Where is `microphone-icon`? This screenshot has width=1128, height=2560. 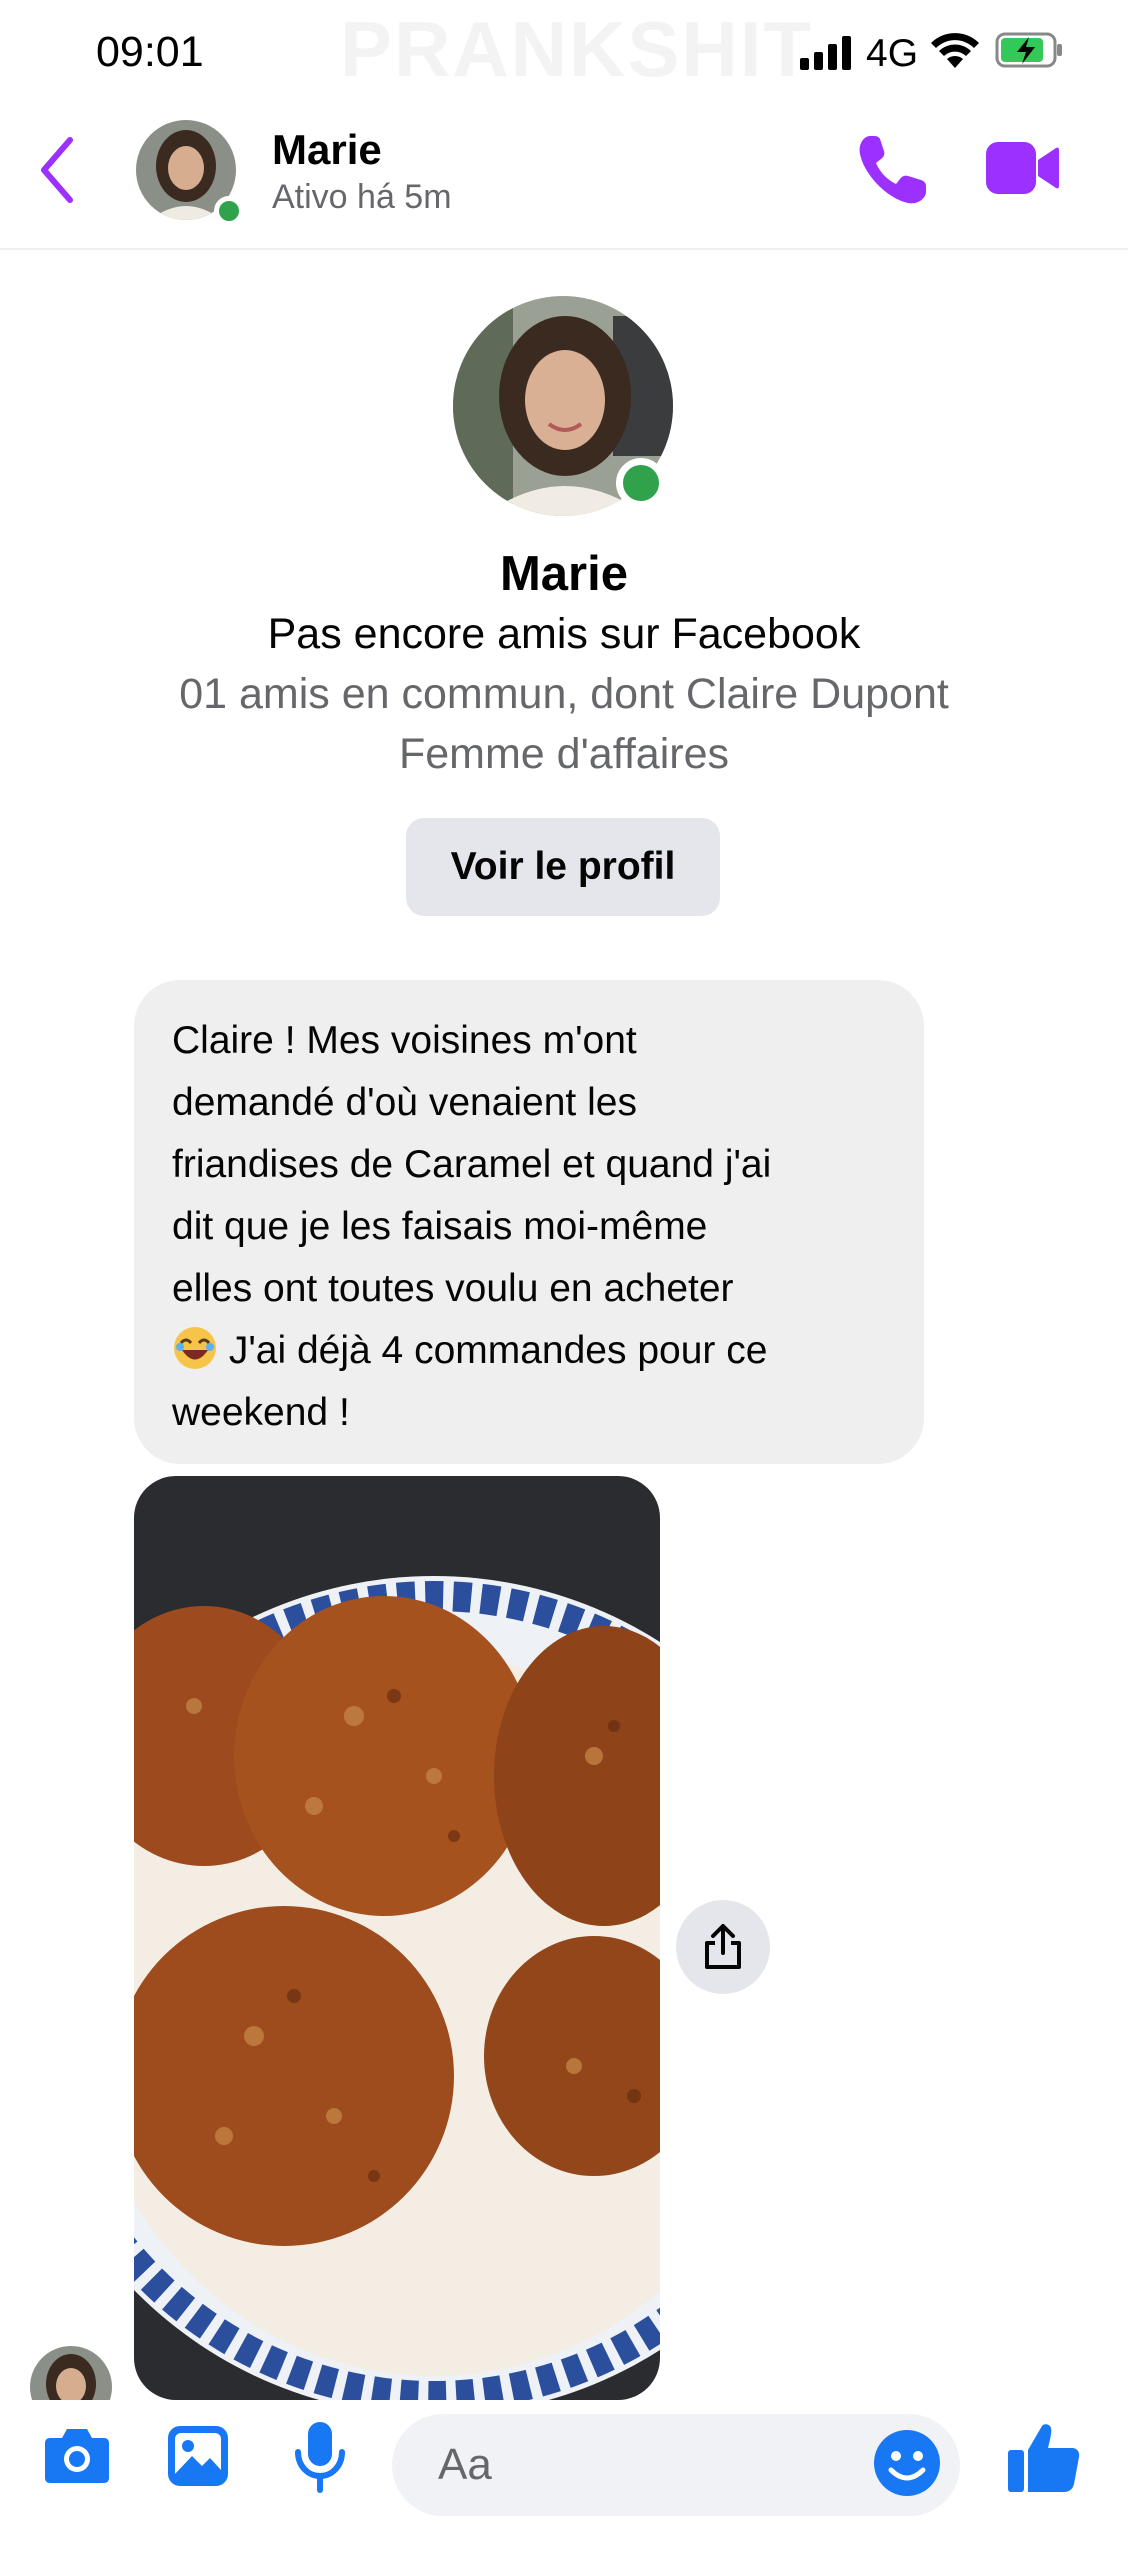
microphone-icon is located at coordinates (320, 2458).